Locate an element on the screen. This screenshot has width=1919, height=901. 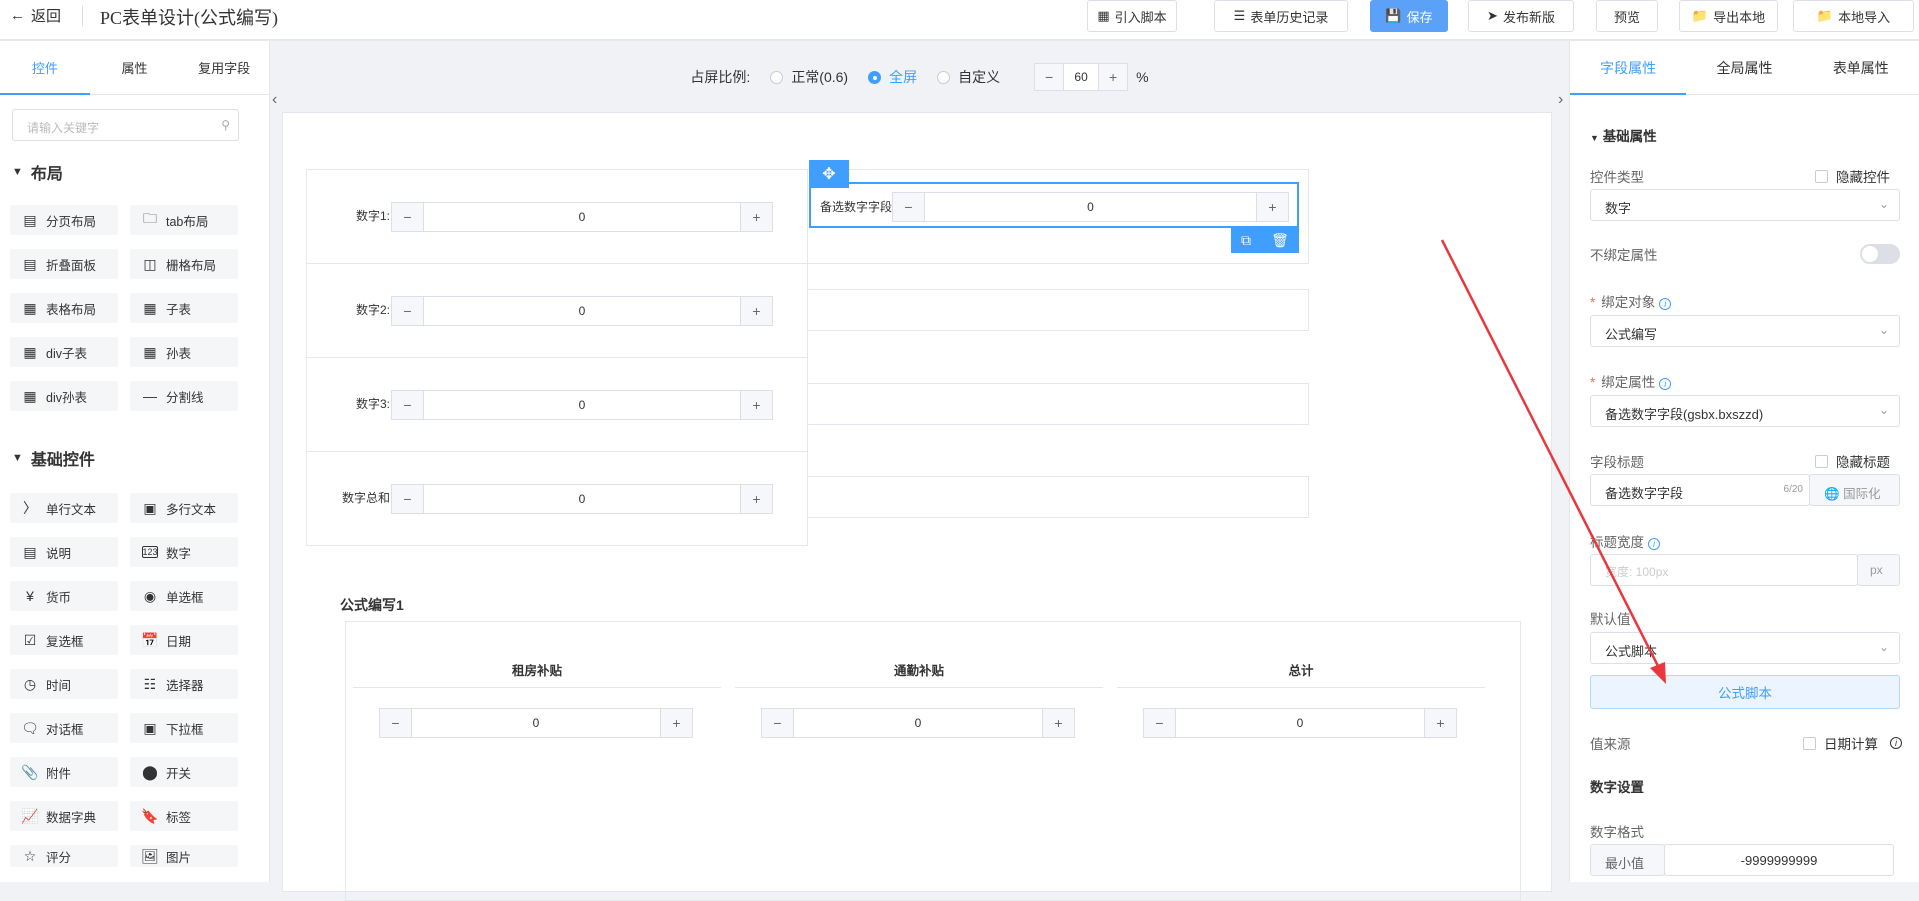
tab-controls: 控件 is located at coordinates (45, 68).